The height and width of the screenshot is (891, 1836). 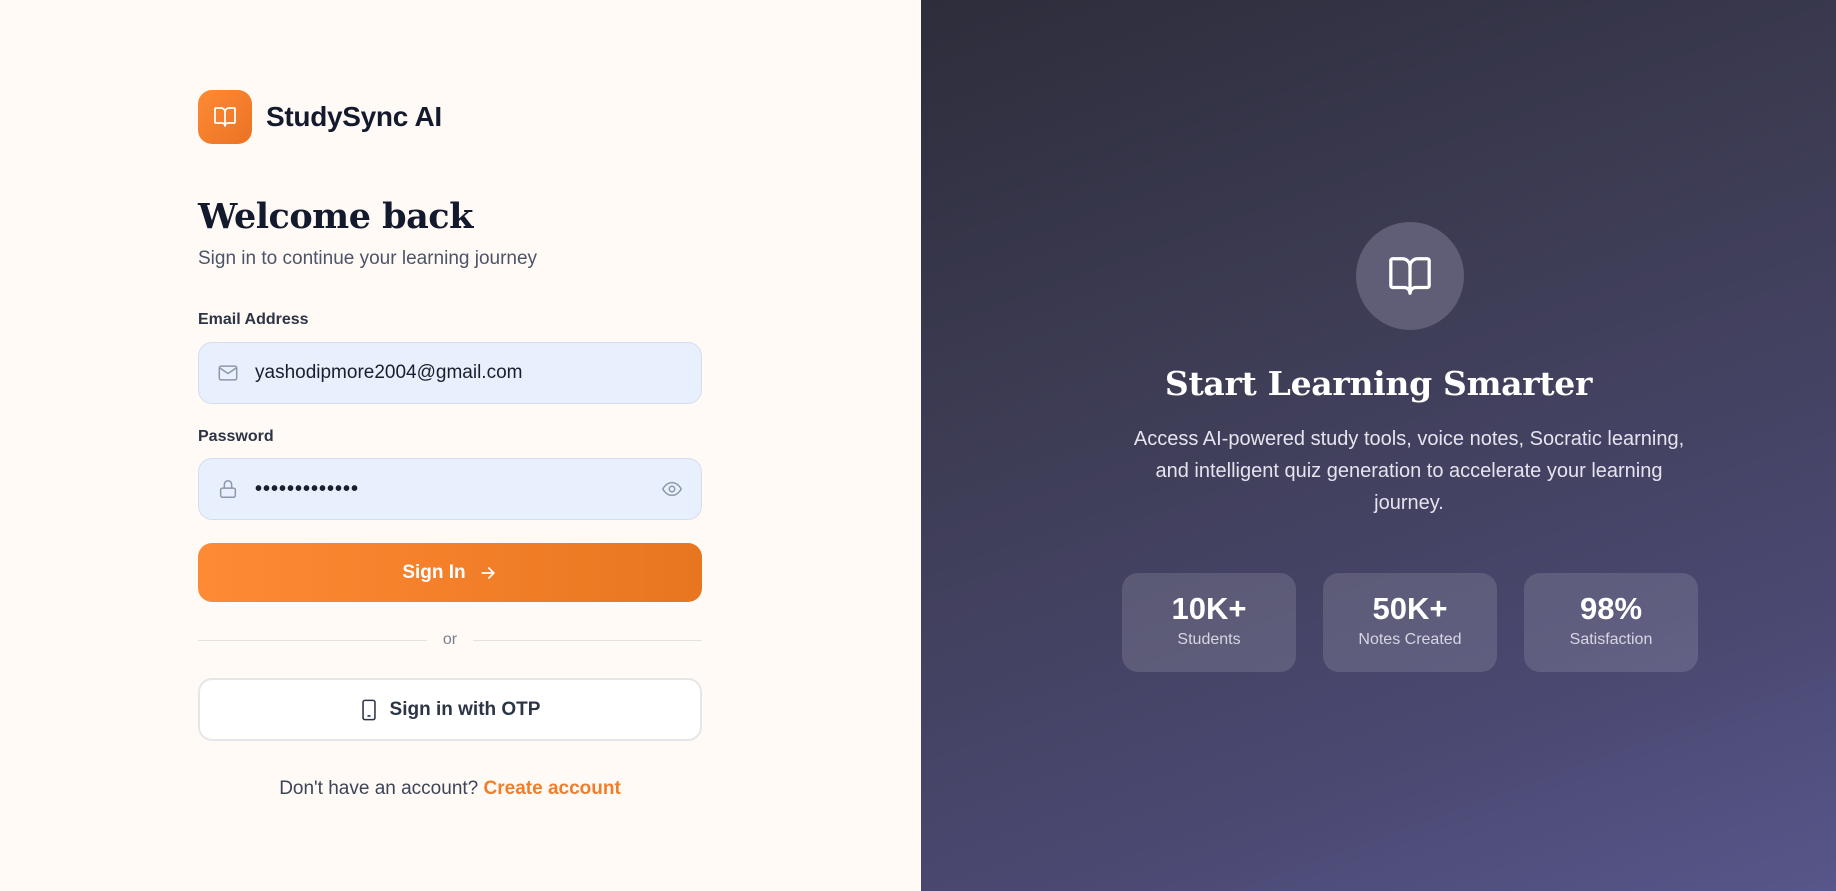 I want to click on email-input, so click(x=455, y=373).